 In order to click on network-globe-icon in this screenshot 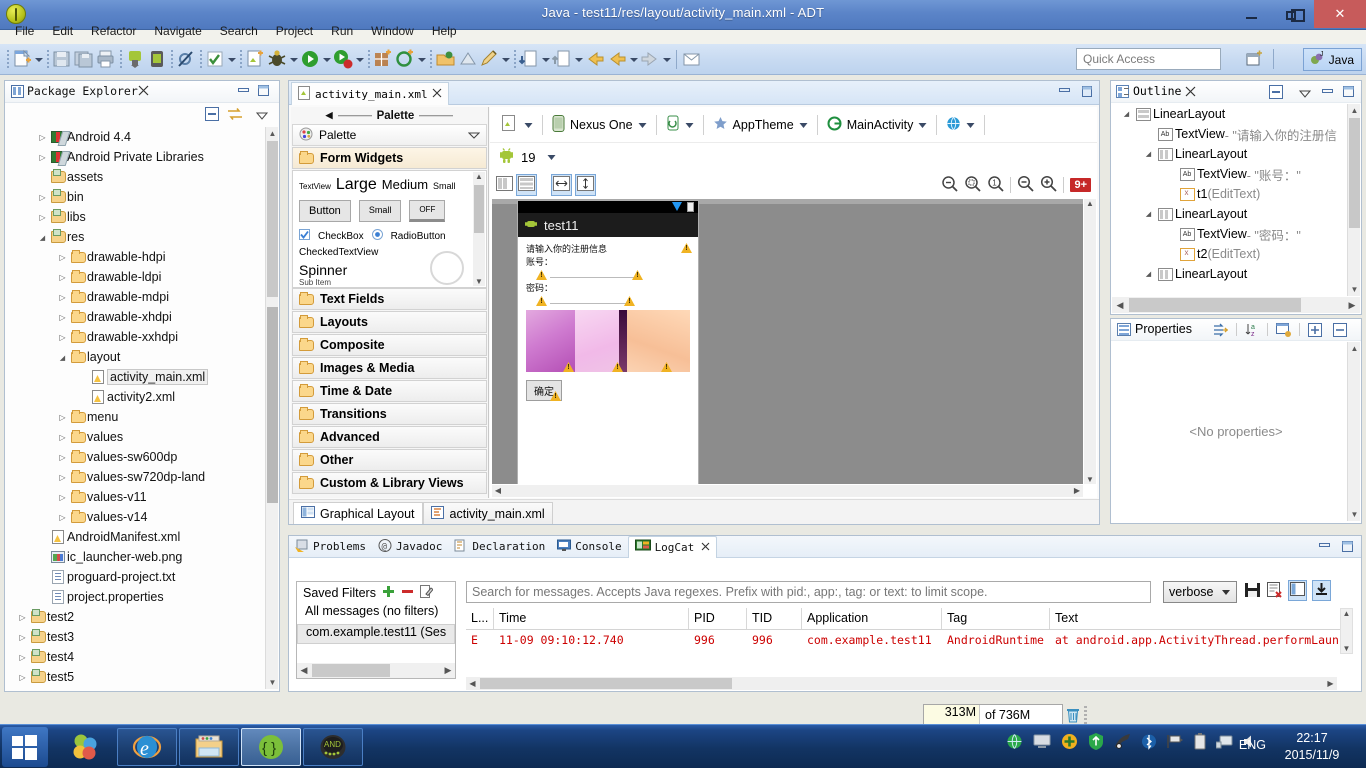, I will do `click(1014, 743)`.